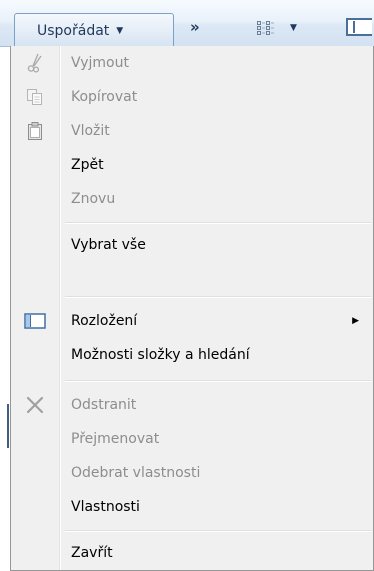 The width and height of the screenshot is (374, 571). Describe the element at coordinates (35, 131) in the screenshot. I see `clipboard-icon` at that location.